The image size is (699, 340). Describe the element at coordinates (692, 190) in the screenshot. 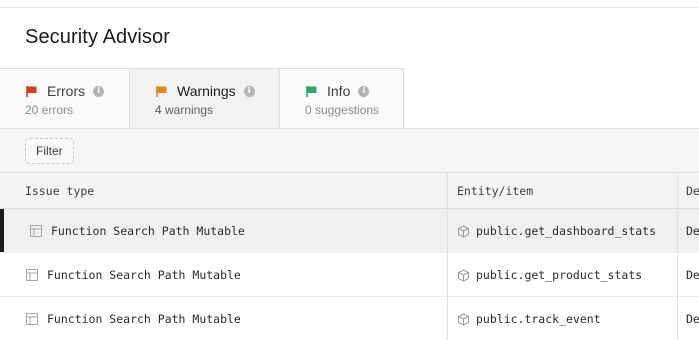

I see `column-header-description: De` at that location.